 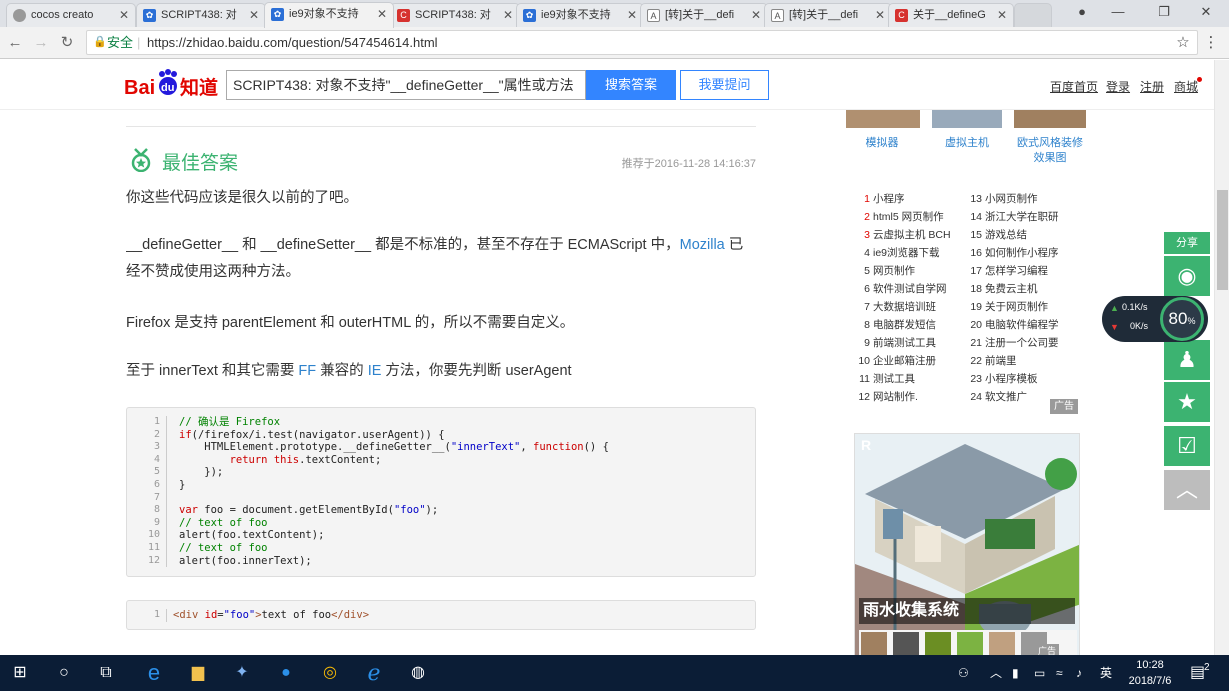 What do you see at coordinates (724, 85) in the screenshot?
I see `ask-question-button: 我要提问` at bounding box center [724, 85].